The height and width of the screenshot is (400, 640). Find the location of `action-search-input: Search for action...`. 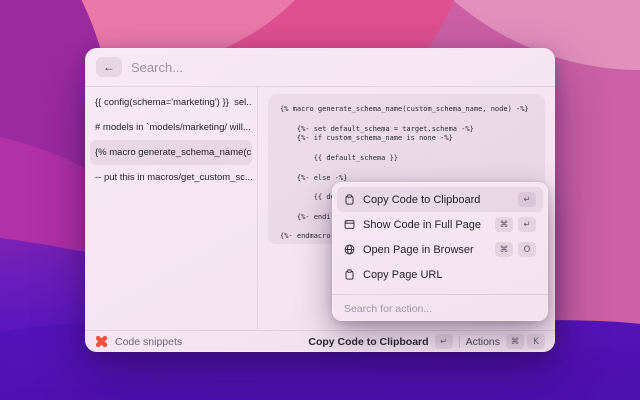

action-search-input: Search for action... is located at coordinates (440, 309).